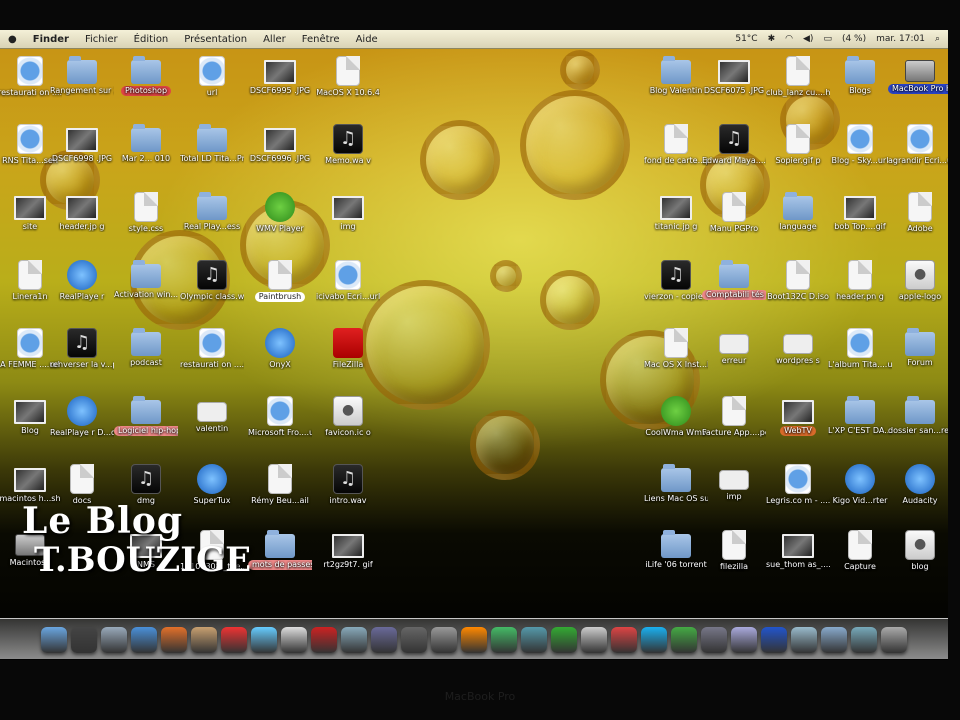 Image resolution: width=960 pixels, height=720 pixels. I want to click on menu-item-fichier: Fichier, so click(101, 39).